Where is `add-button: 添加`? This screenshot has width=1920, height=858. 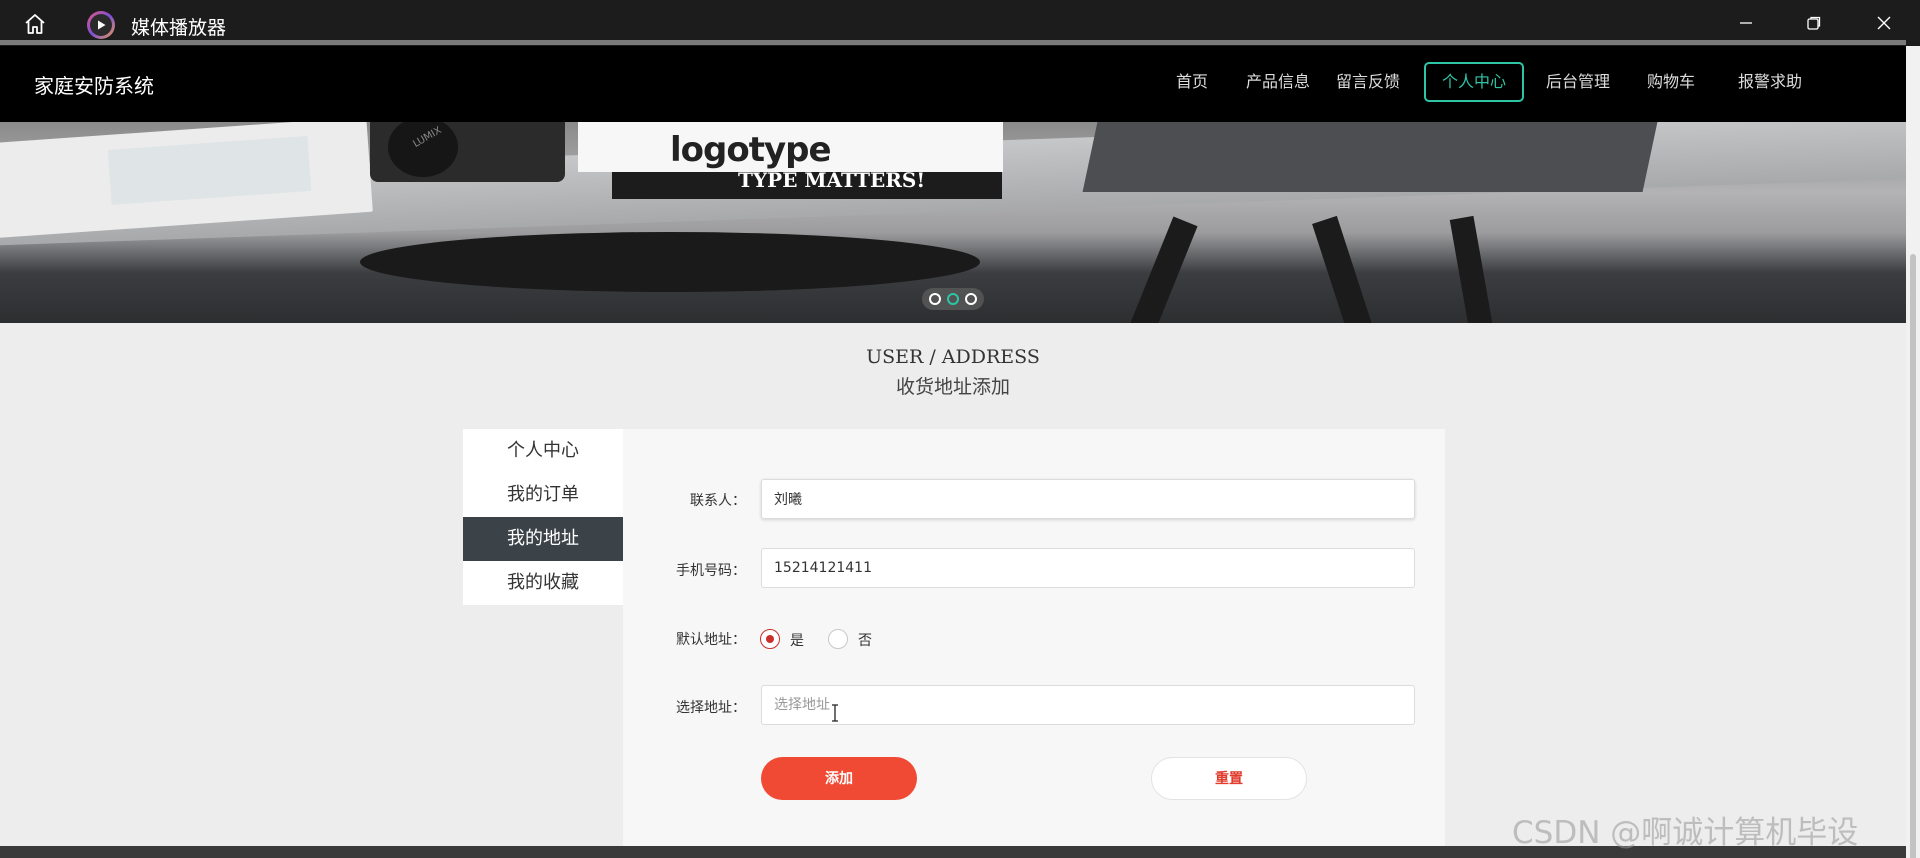
add-button: 添加 is located at coordinates (839, 778).